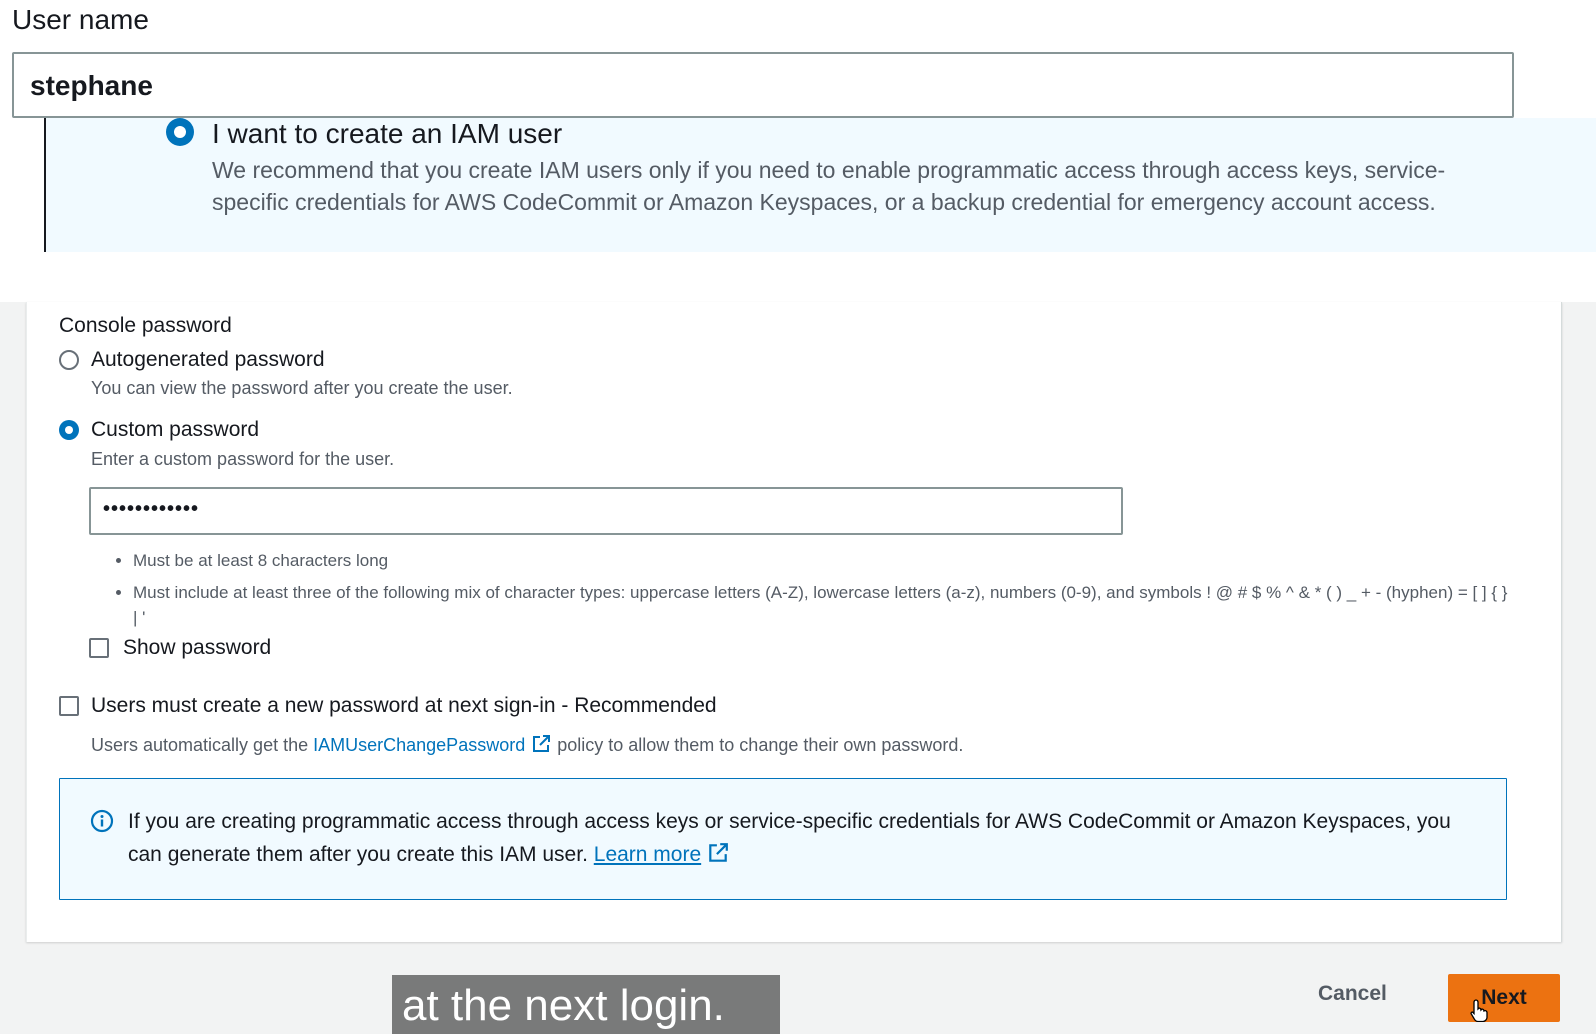  Describe the element at coordinates (208, 360) in the screenshot. I see `autogenerated-password-label: Autogenerated password` at that location.